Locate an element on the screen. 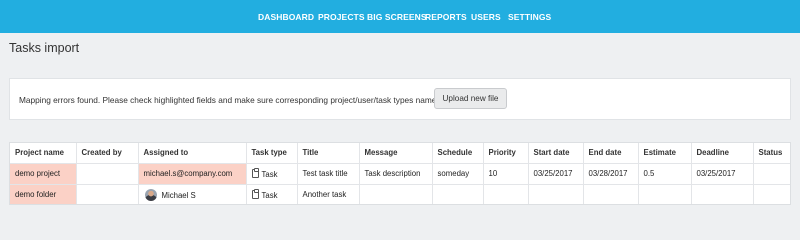 The image size is (800, 240). cell-schedule: someday is located at coordinates (458, 174).